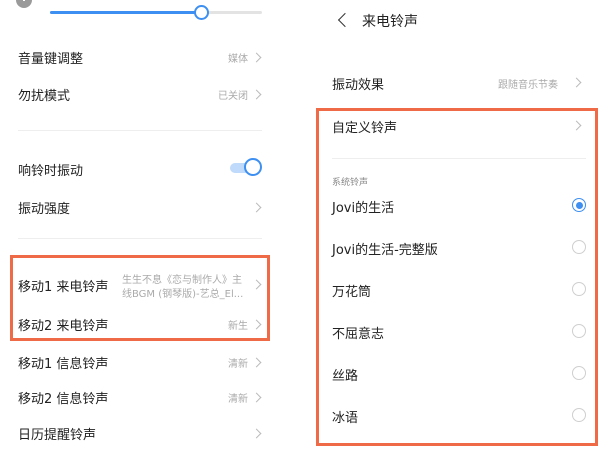  I want to click on row-label: 勿扰模式, so click(44, 96).